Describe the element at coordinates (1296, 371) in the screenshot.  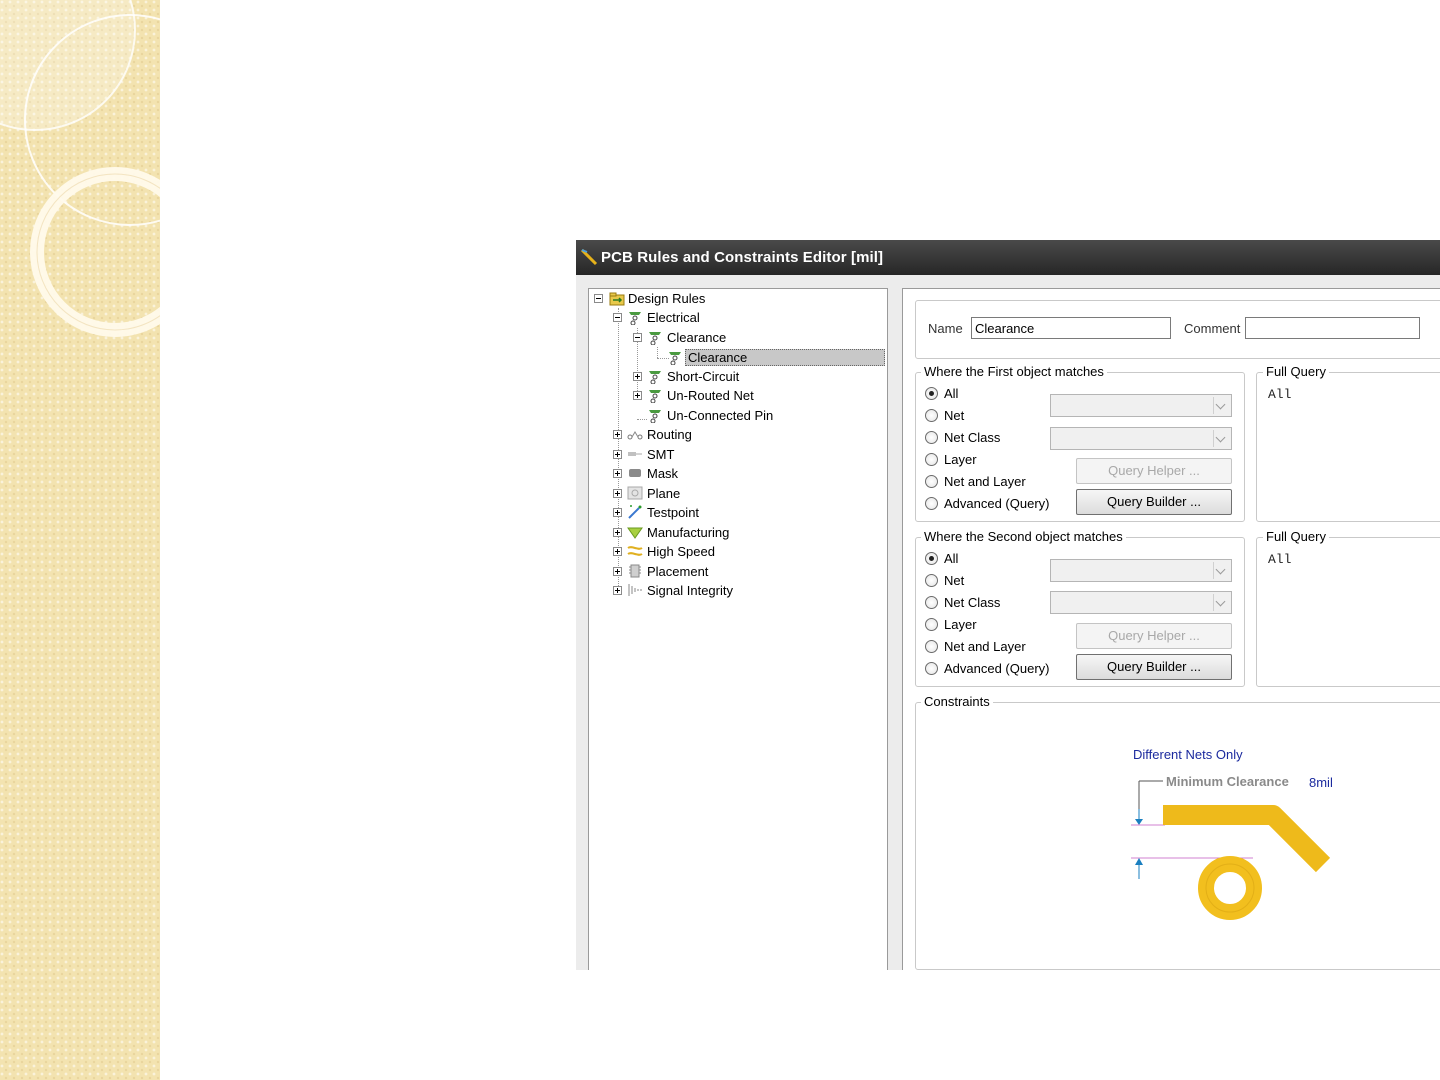
I see `first-full-query-title: Full Query` at that location.